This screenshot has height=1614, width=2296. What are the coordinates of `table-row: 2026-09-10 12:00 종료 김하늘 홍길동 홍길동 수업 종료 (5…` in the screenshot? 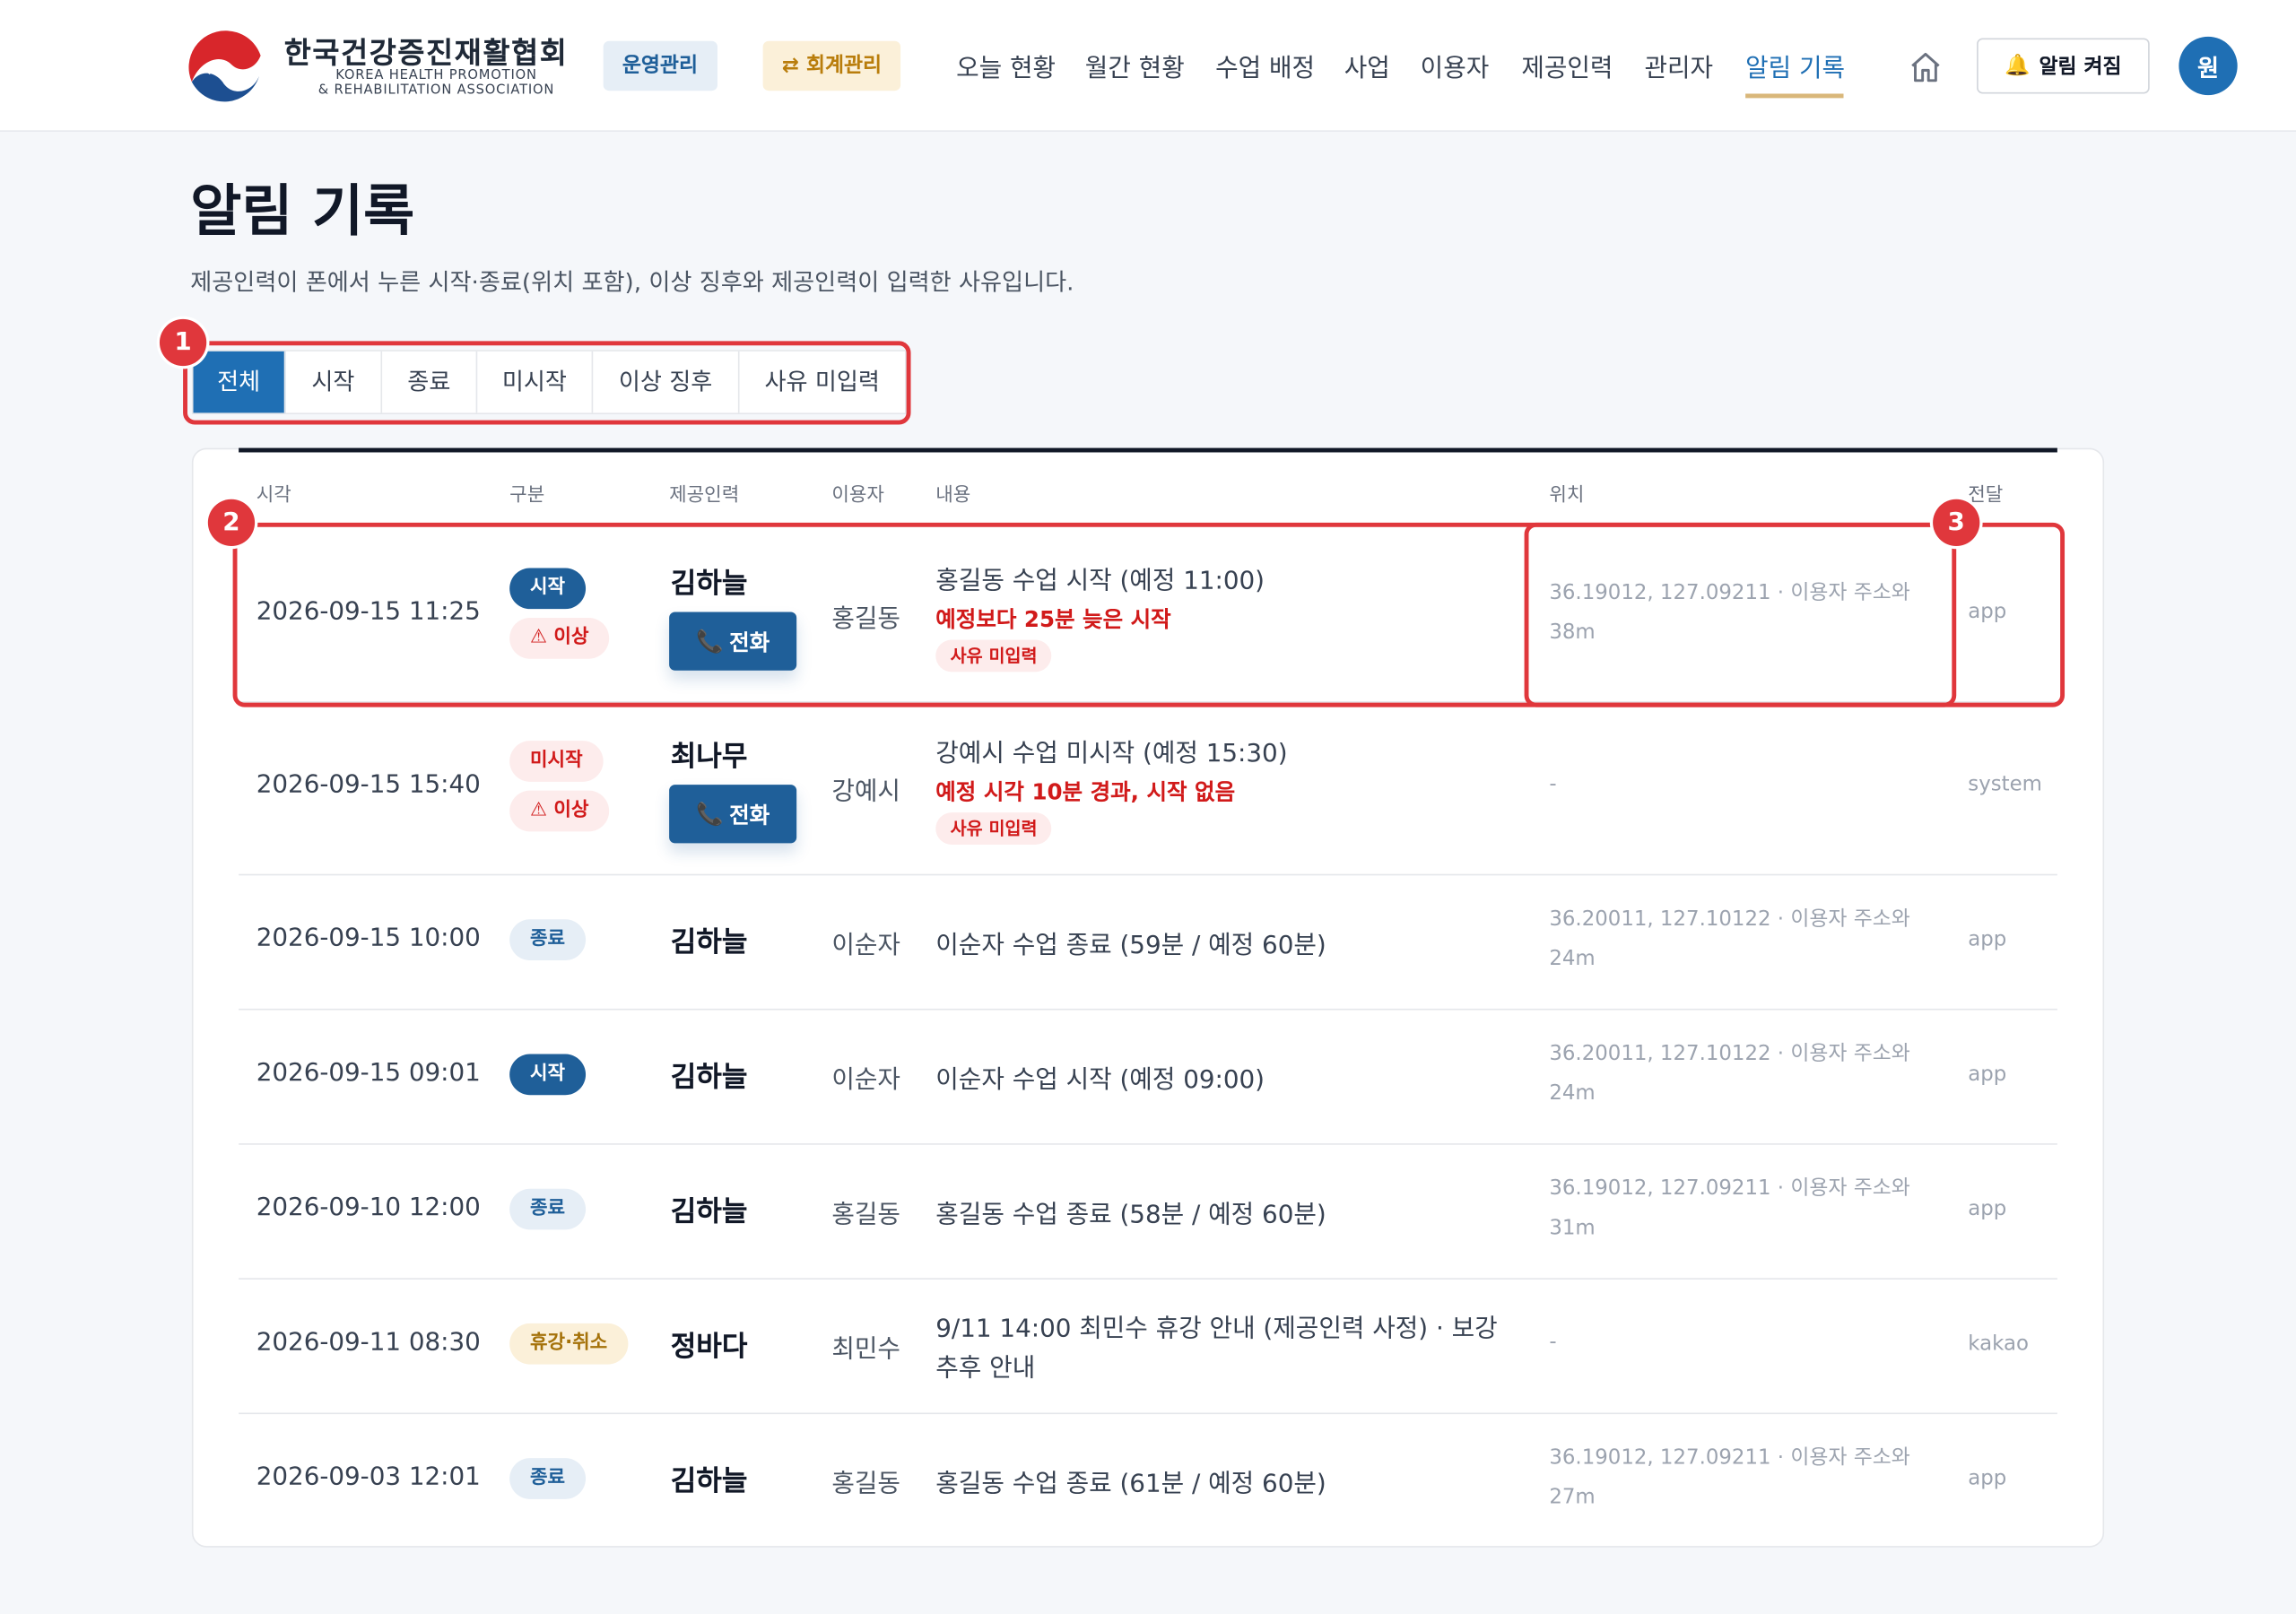 It's located at (1148, 1212).